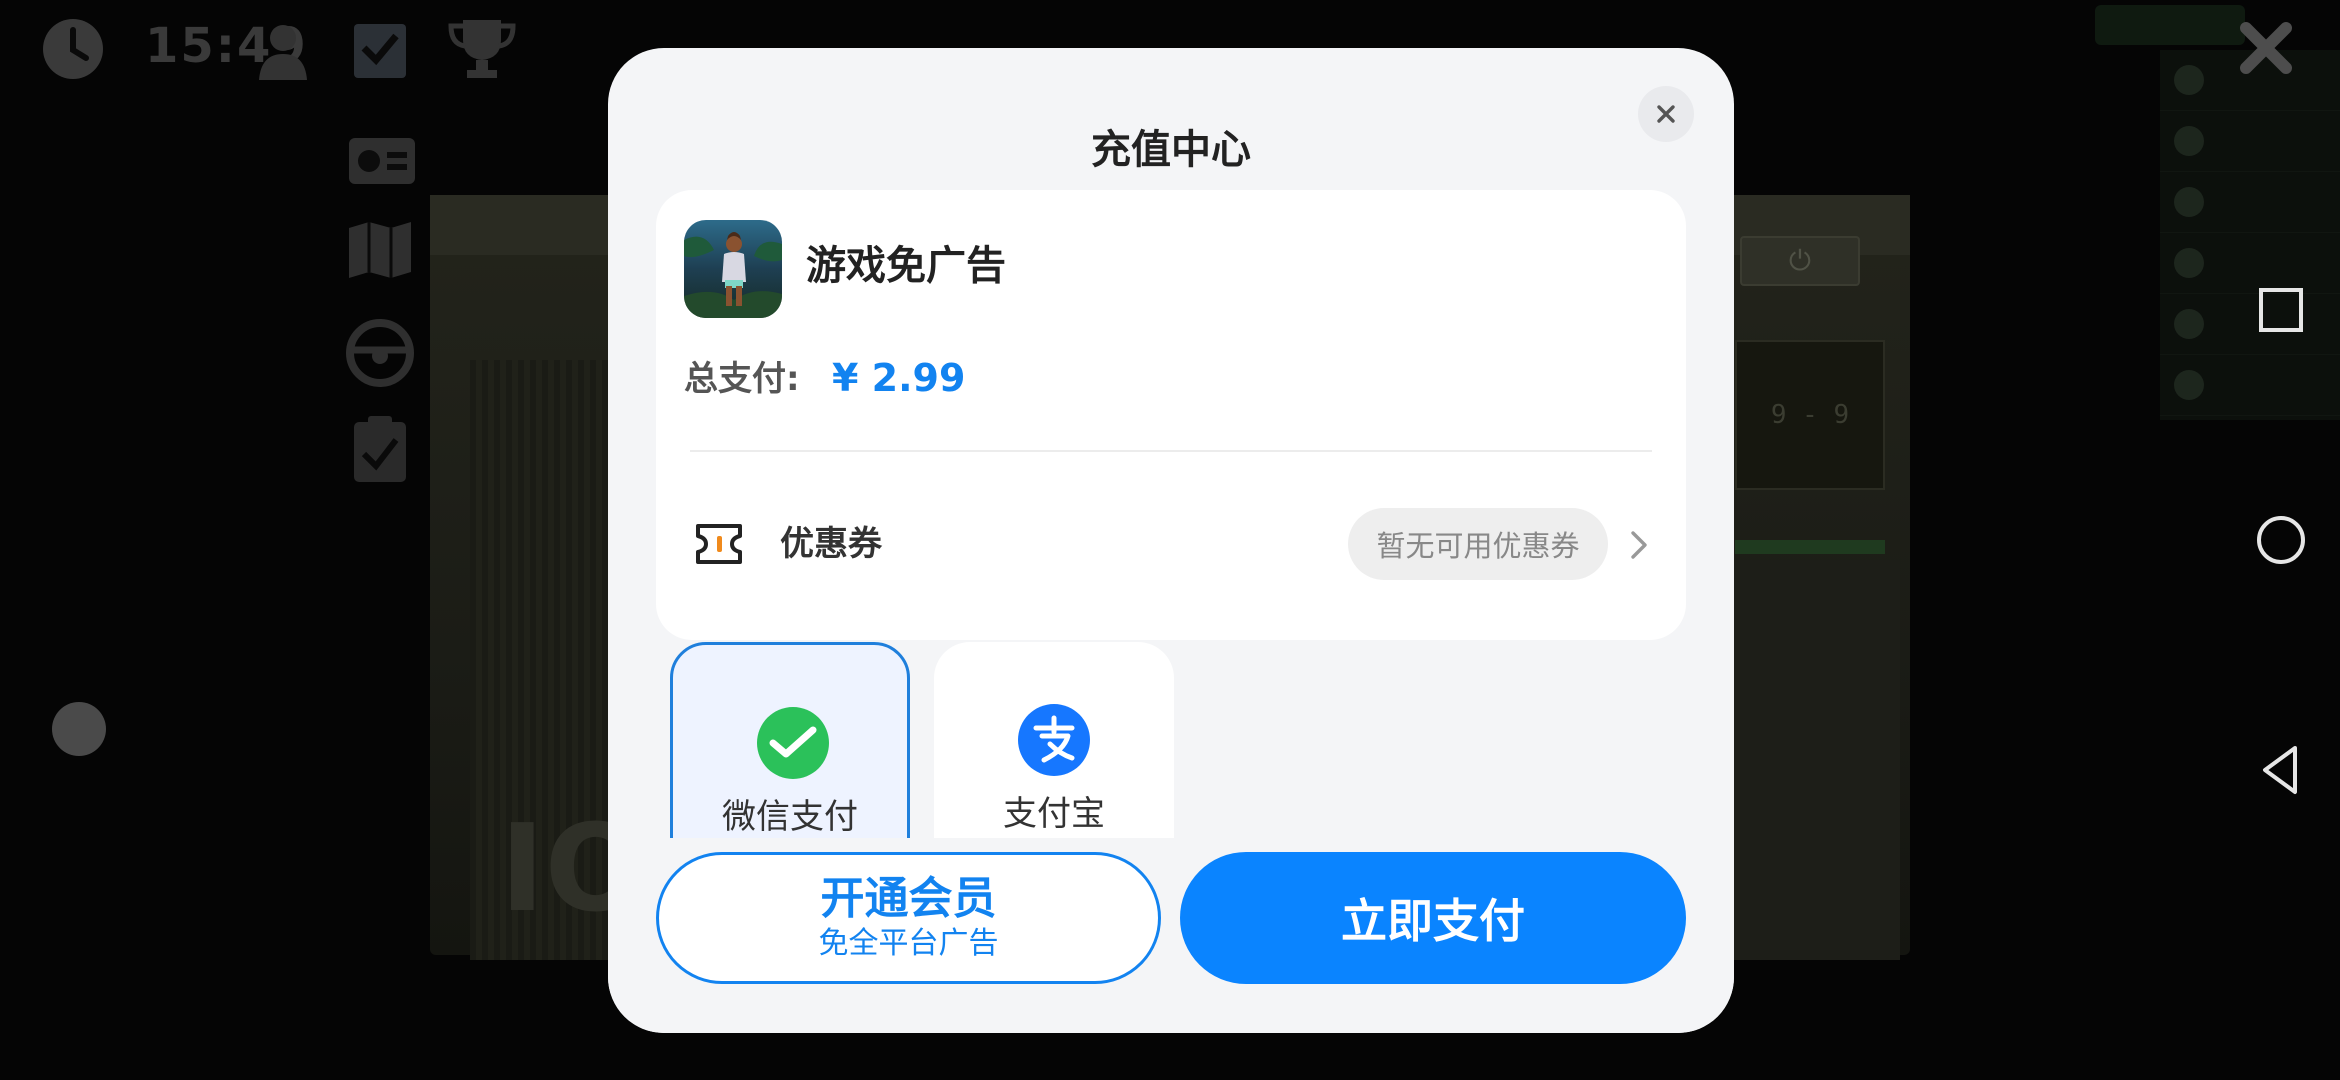 The image size is (2340, 1080). What do you see at coordinates (742, 379) in the screenshot?
I see `total-label: 总支付:` at bounding box center [742, 379].